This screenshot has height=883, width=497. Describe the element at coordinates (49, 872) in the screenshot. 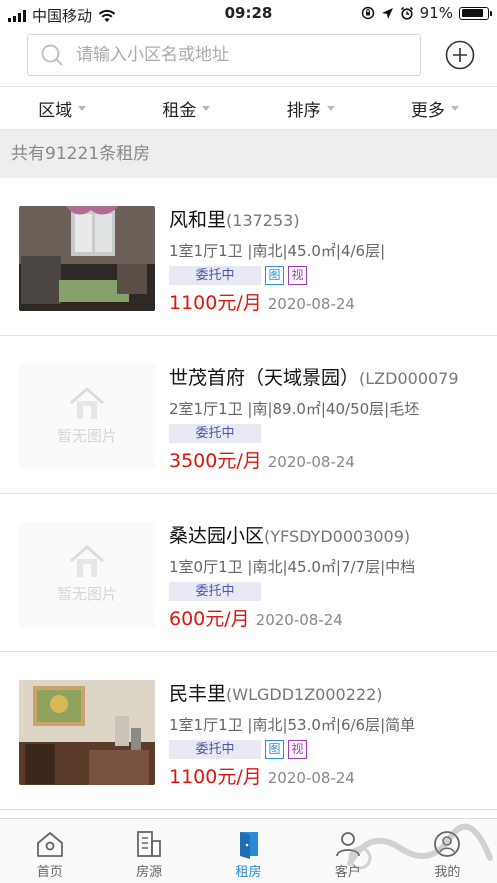

I see `tab-home-label: 首页` at that location.